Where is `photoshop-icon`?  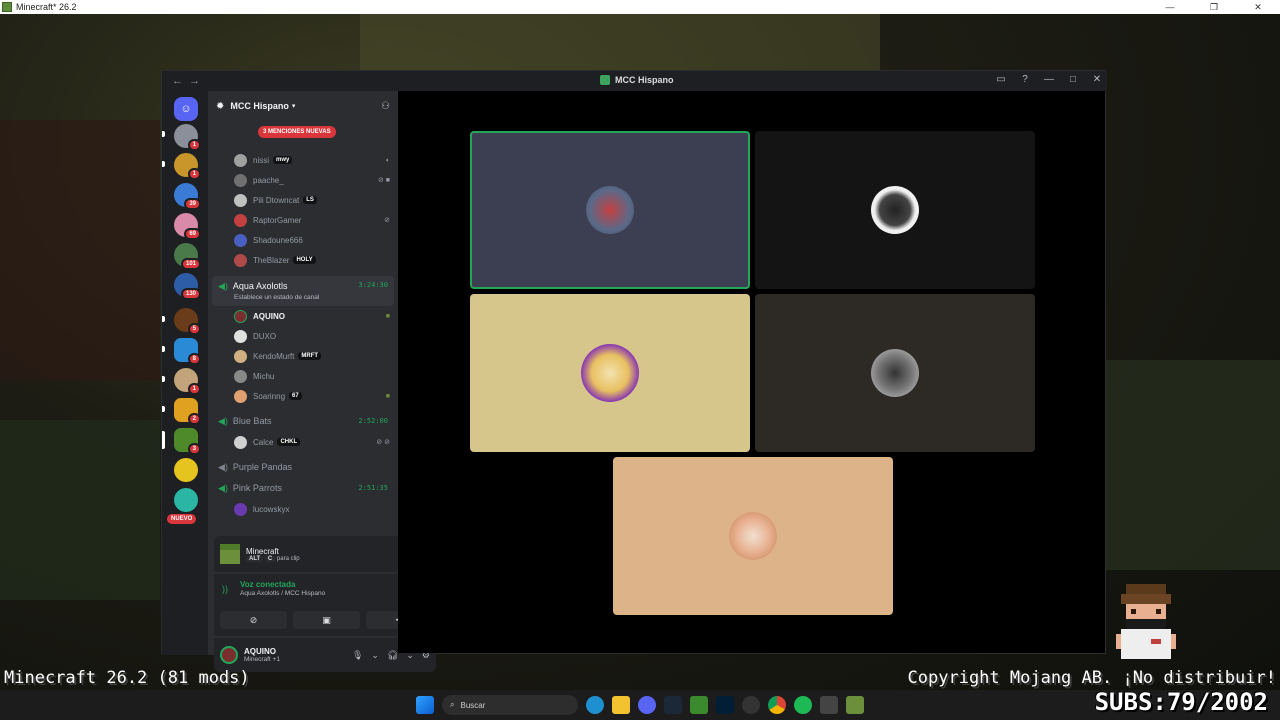
photoshop-icon is located at coordinates (725, 705).